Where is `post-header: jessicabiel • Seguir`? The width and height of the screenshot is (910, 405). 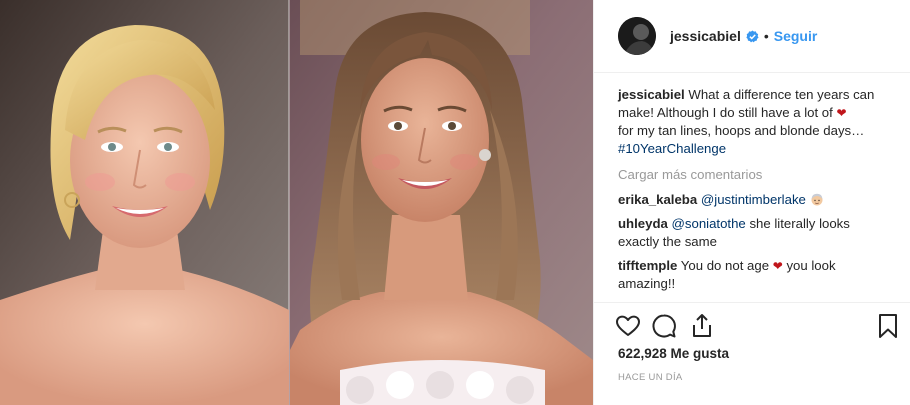
post-header: jessicabiel • Seguir is located at coordinates (752, 36).